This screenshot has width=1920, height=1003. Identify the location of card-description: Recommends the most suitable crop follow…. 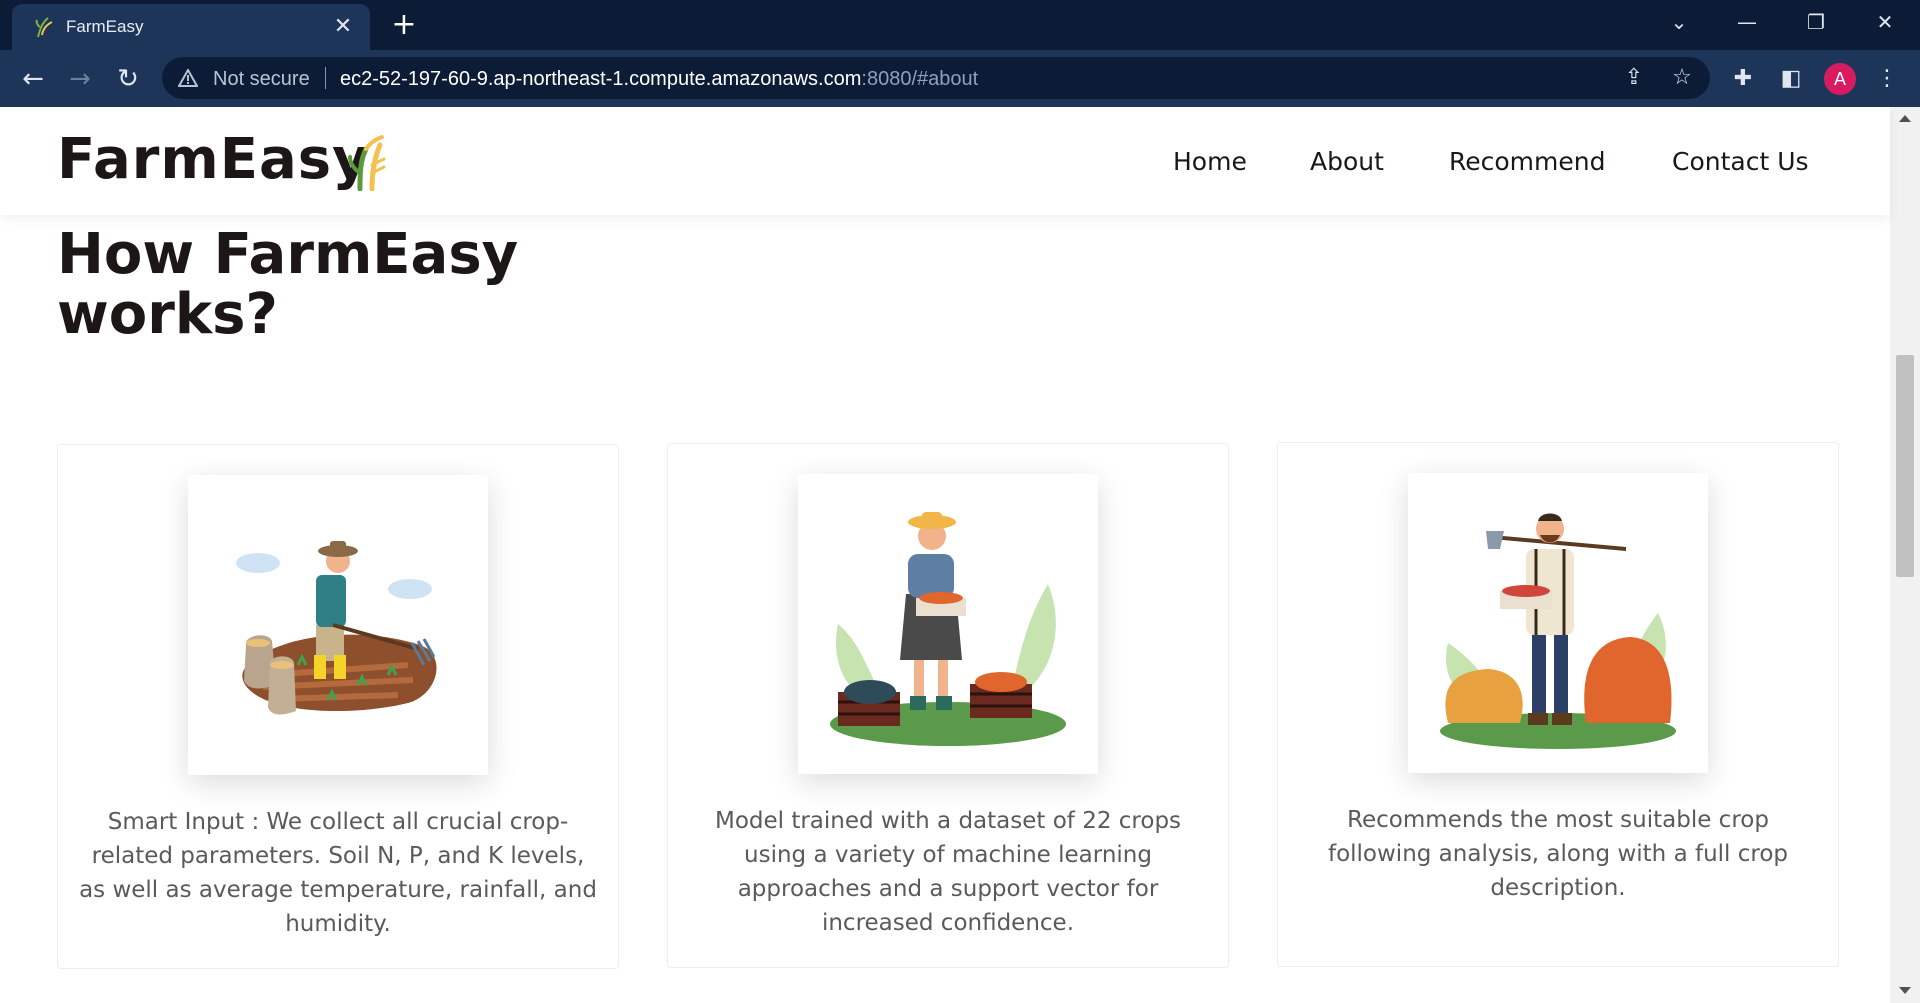
(1558, 854).